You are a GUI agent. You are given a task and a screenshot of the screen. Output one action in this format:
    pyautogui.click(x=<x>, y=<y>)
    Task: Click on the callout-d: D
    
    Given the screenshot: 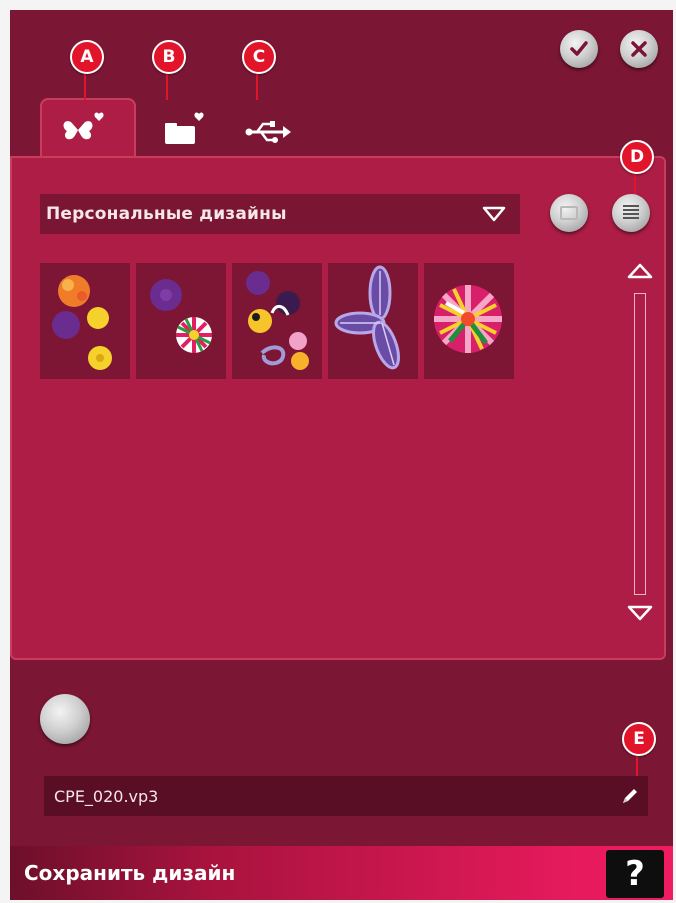 What is the action you would take?
    pyautogui.click(x=637, y=157)
    